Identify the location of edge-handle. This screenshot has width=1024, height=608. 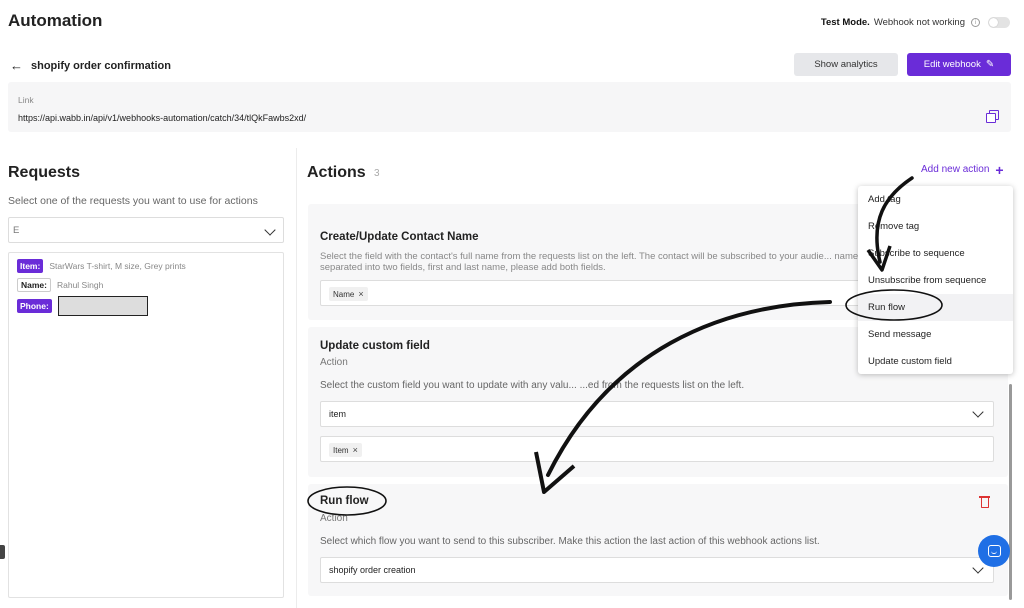
(2, 552).